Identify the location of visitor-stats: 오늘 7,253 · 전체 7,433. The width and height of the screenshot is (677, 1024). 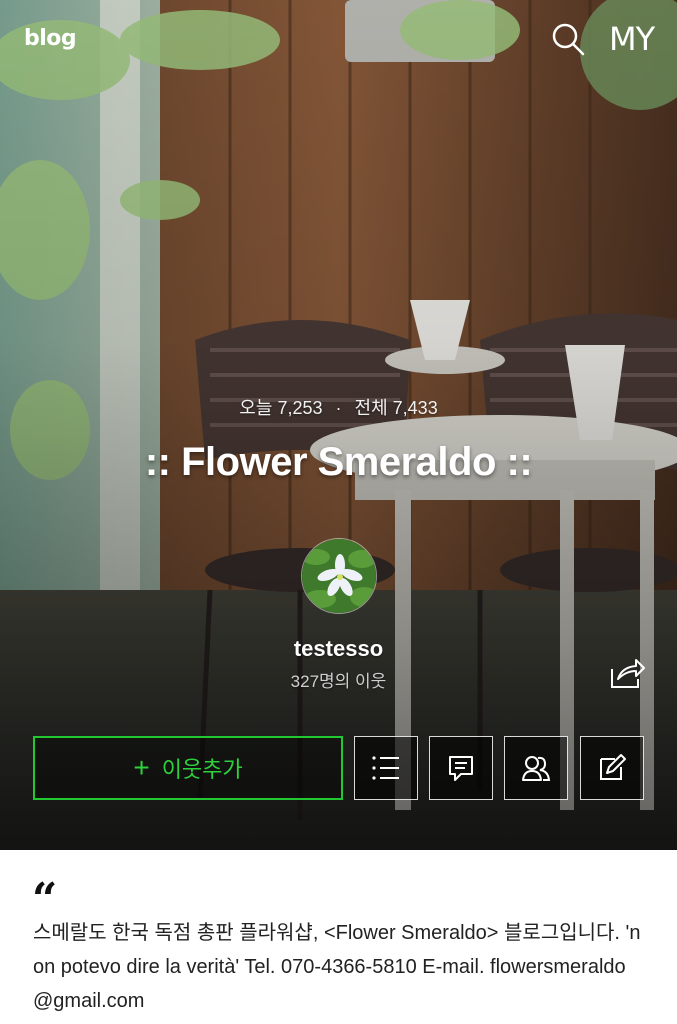
(338, 407).